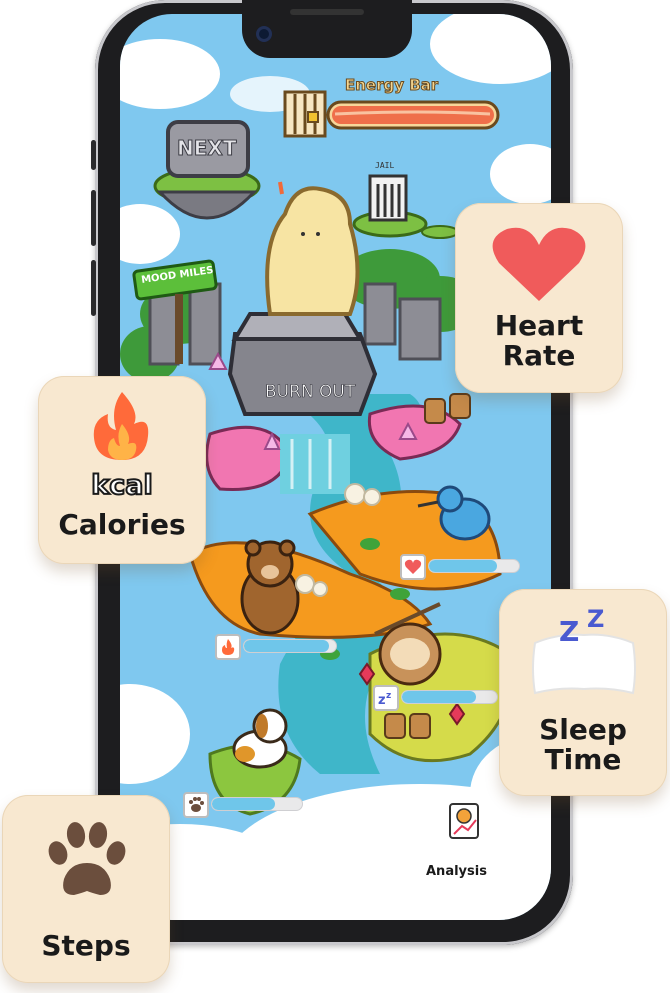  I want to click on analysis-button-label: Analysis, so click(456, 871).